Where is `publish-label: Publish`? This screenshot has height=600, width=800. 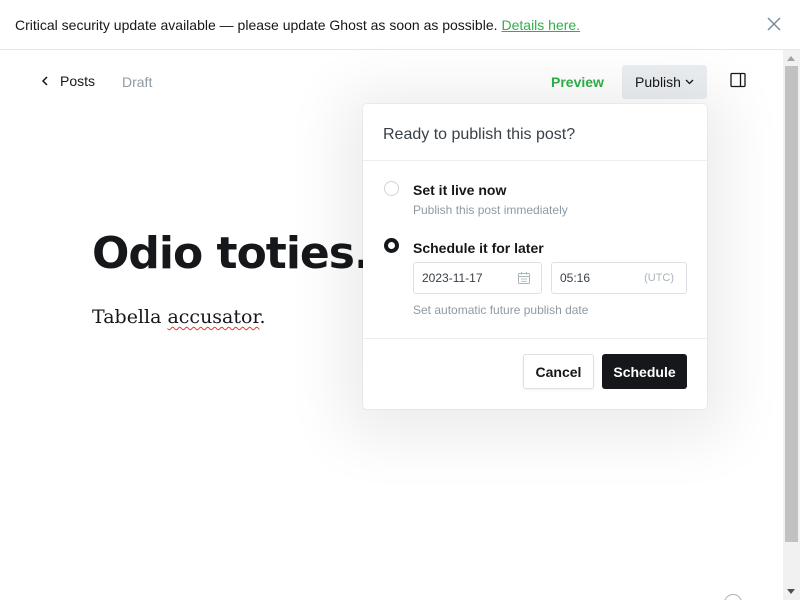
publish-label: Publish is located at coordinates (658, 82).